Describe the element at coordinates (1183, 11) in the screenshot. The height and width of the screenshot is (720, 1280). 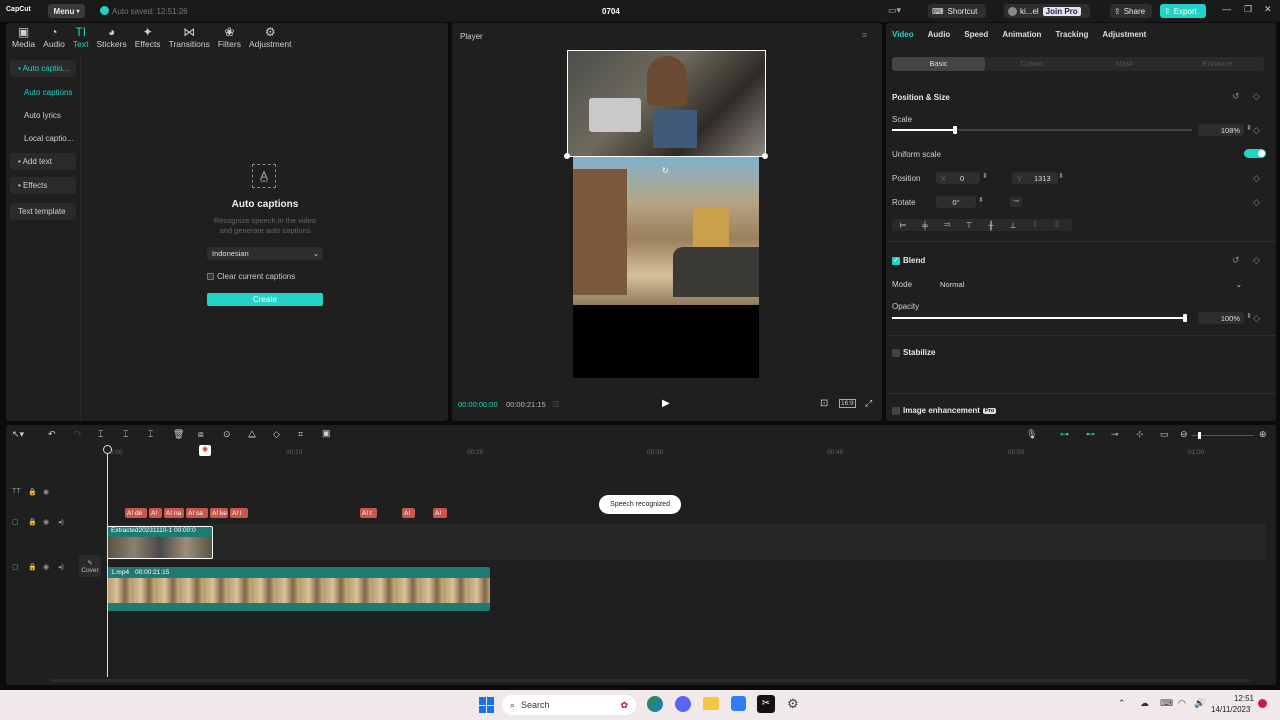
I see `export-button: ⇧ Export` at that location.